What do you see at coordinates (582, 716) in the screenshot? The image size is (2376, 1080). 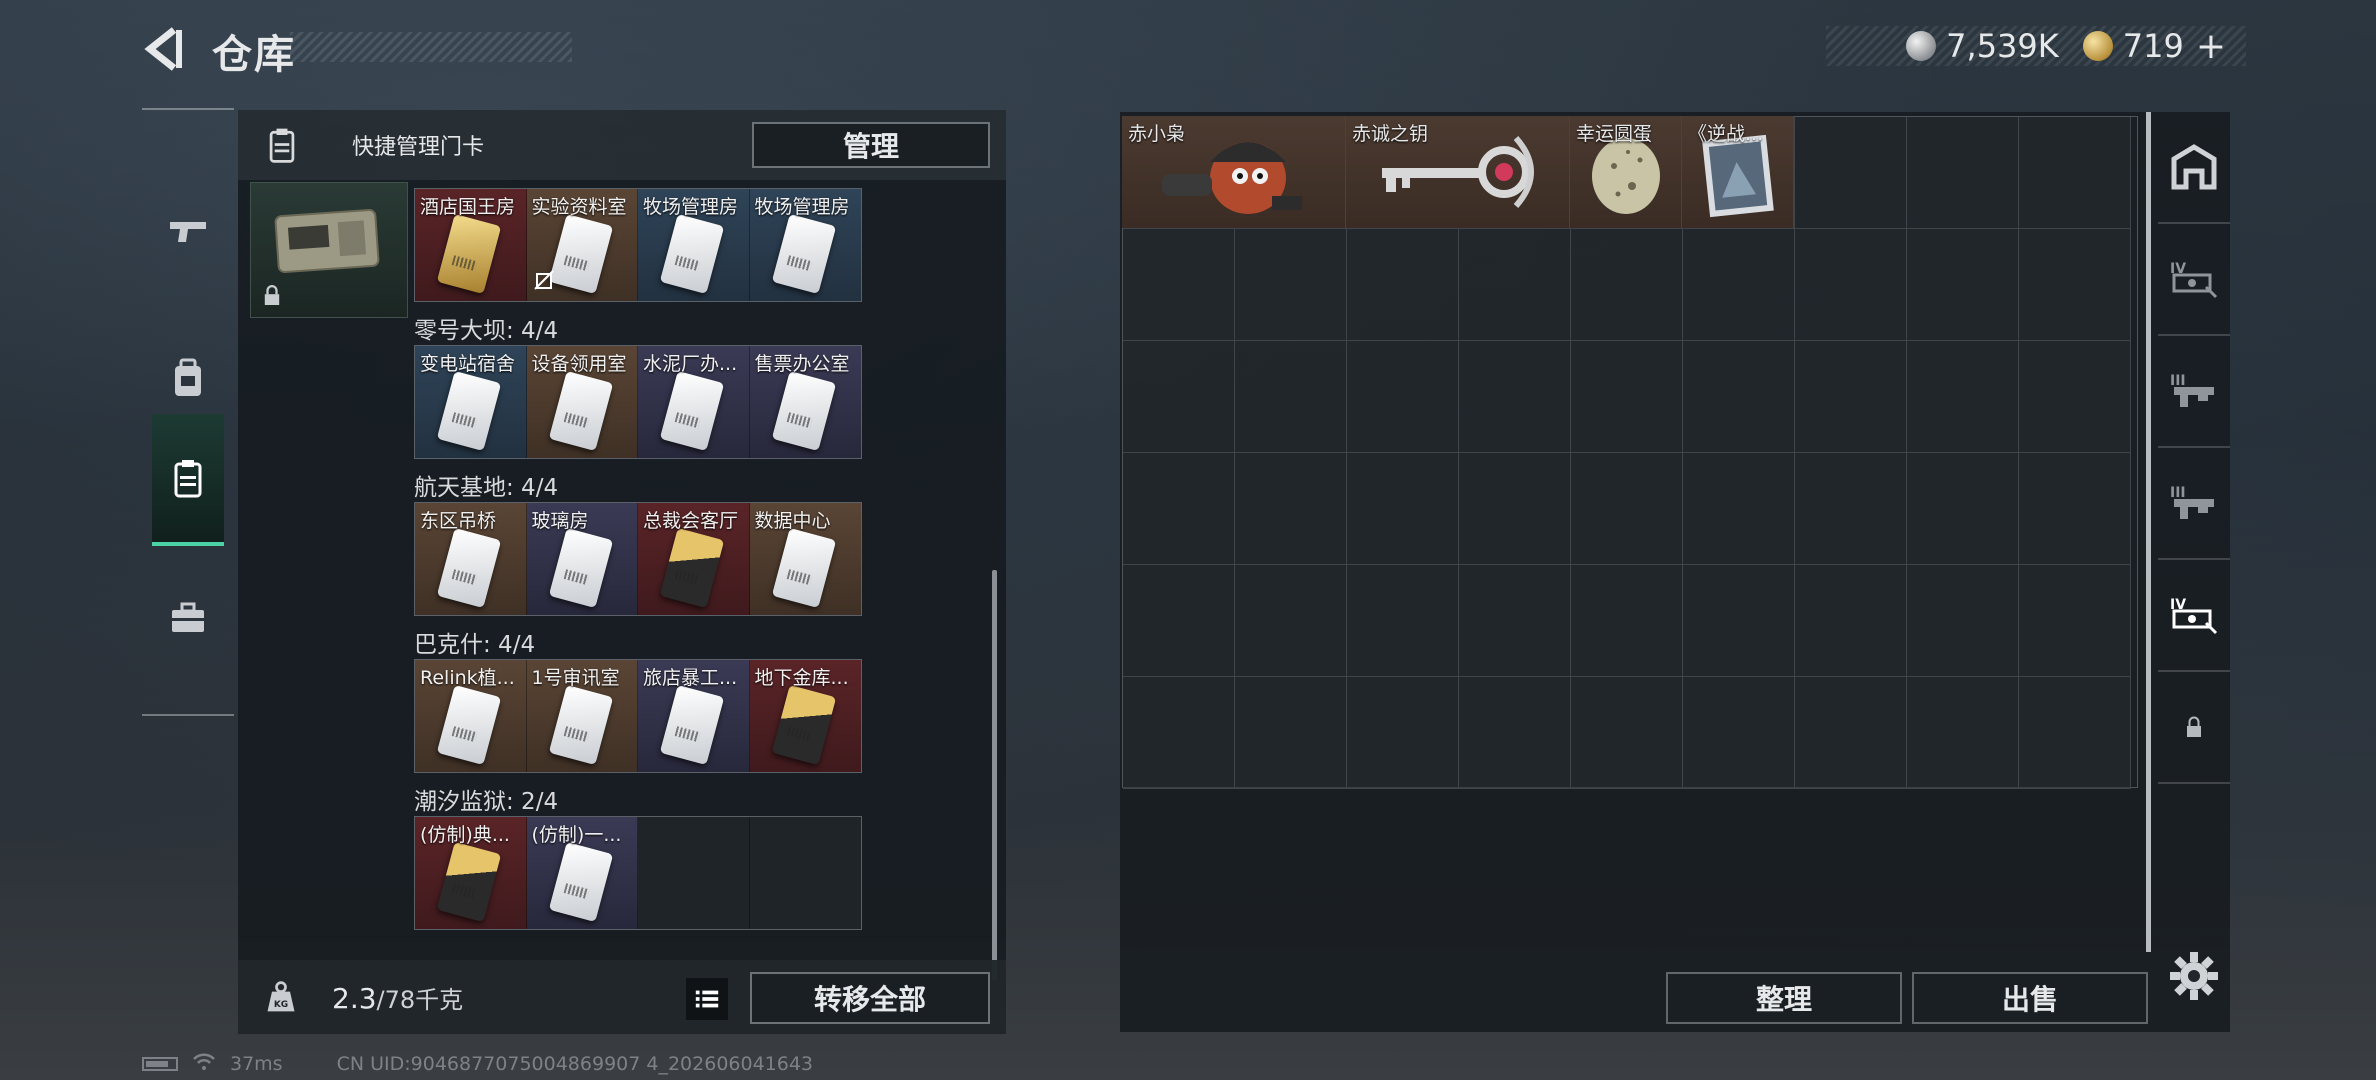 I see `keycard-item: 1号审讯室` at bounding box center [582, 716].